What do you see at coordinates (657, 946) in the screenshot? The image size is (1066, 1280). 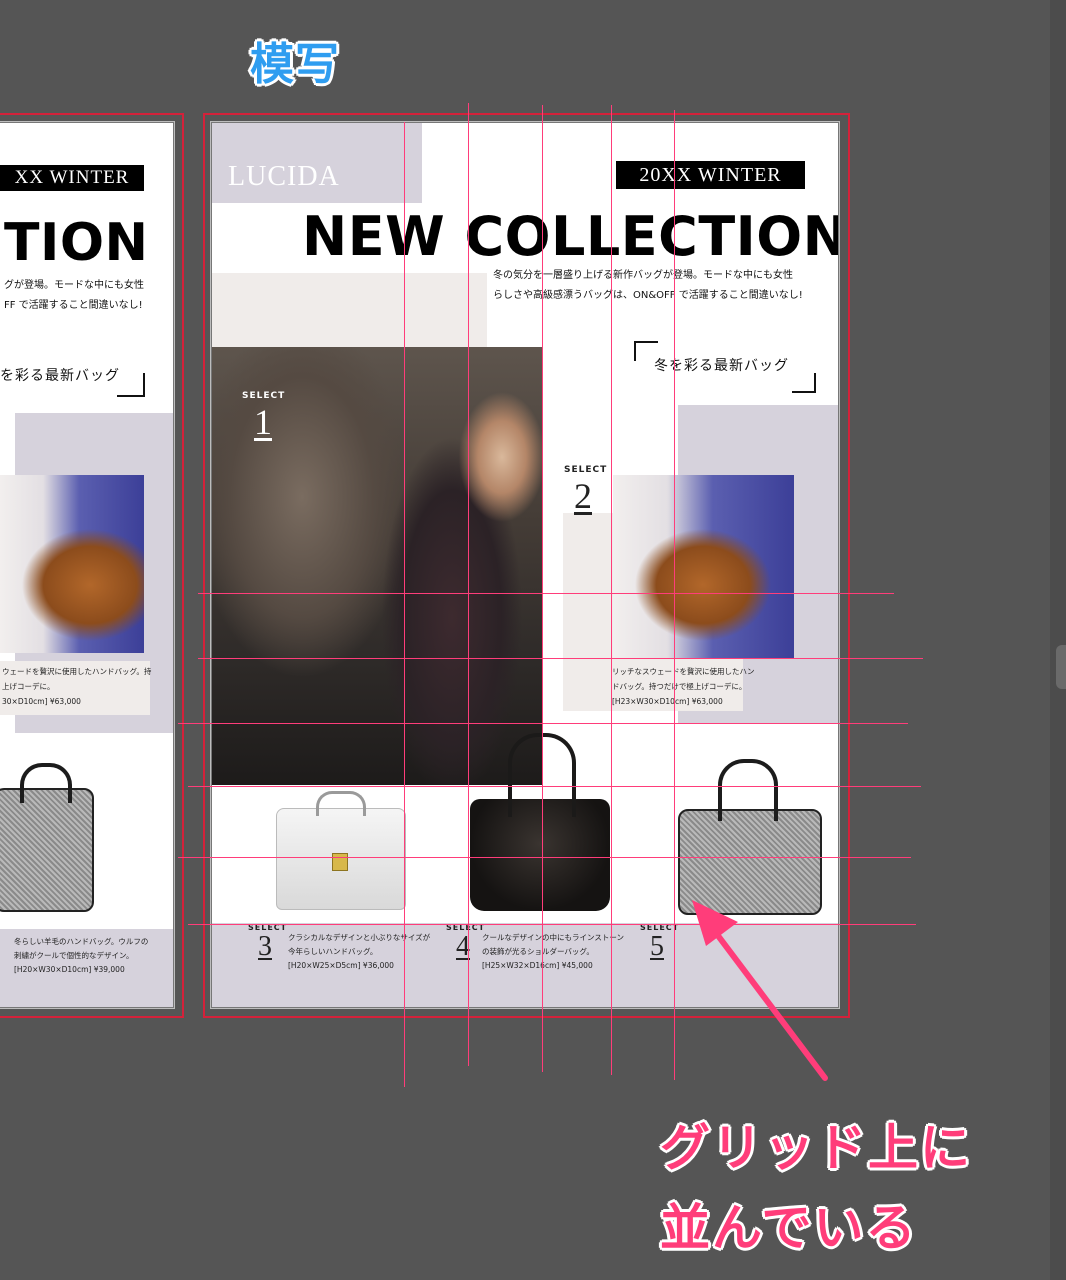 I see `select5-number: 5` at bounding box center [657, 946].